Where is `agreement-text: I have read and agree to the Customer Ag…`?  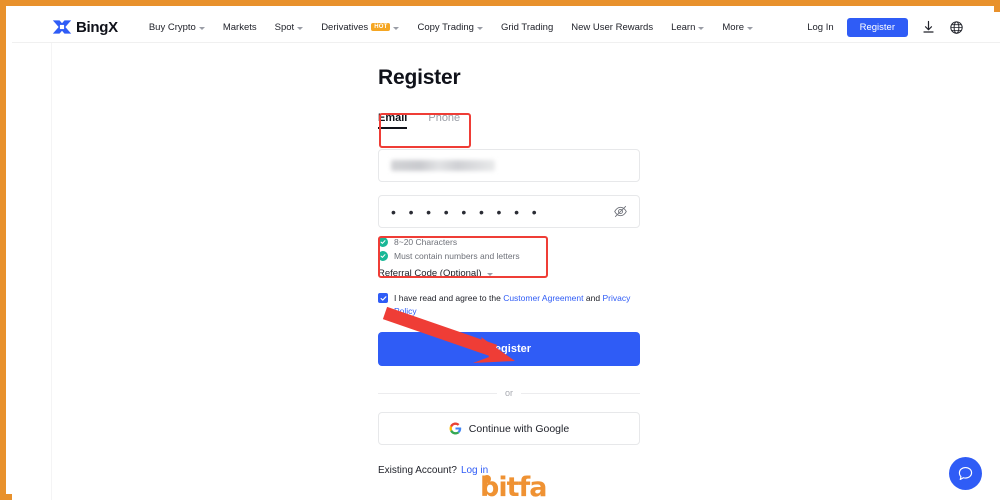
agreement-text: I have read and agree to the Customer Ag… is located at coordinates (517, 305).